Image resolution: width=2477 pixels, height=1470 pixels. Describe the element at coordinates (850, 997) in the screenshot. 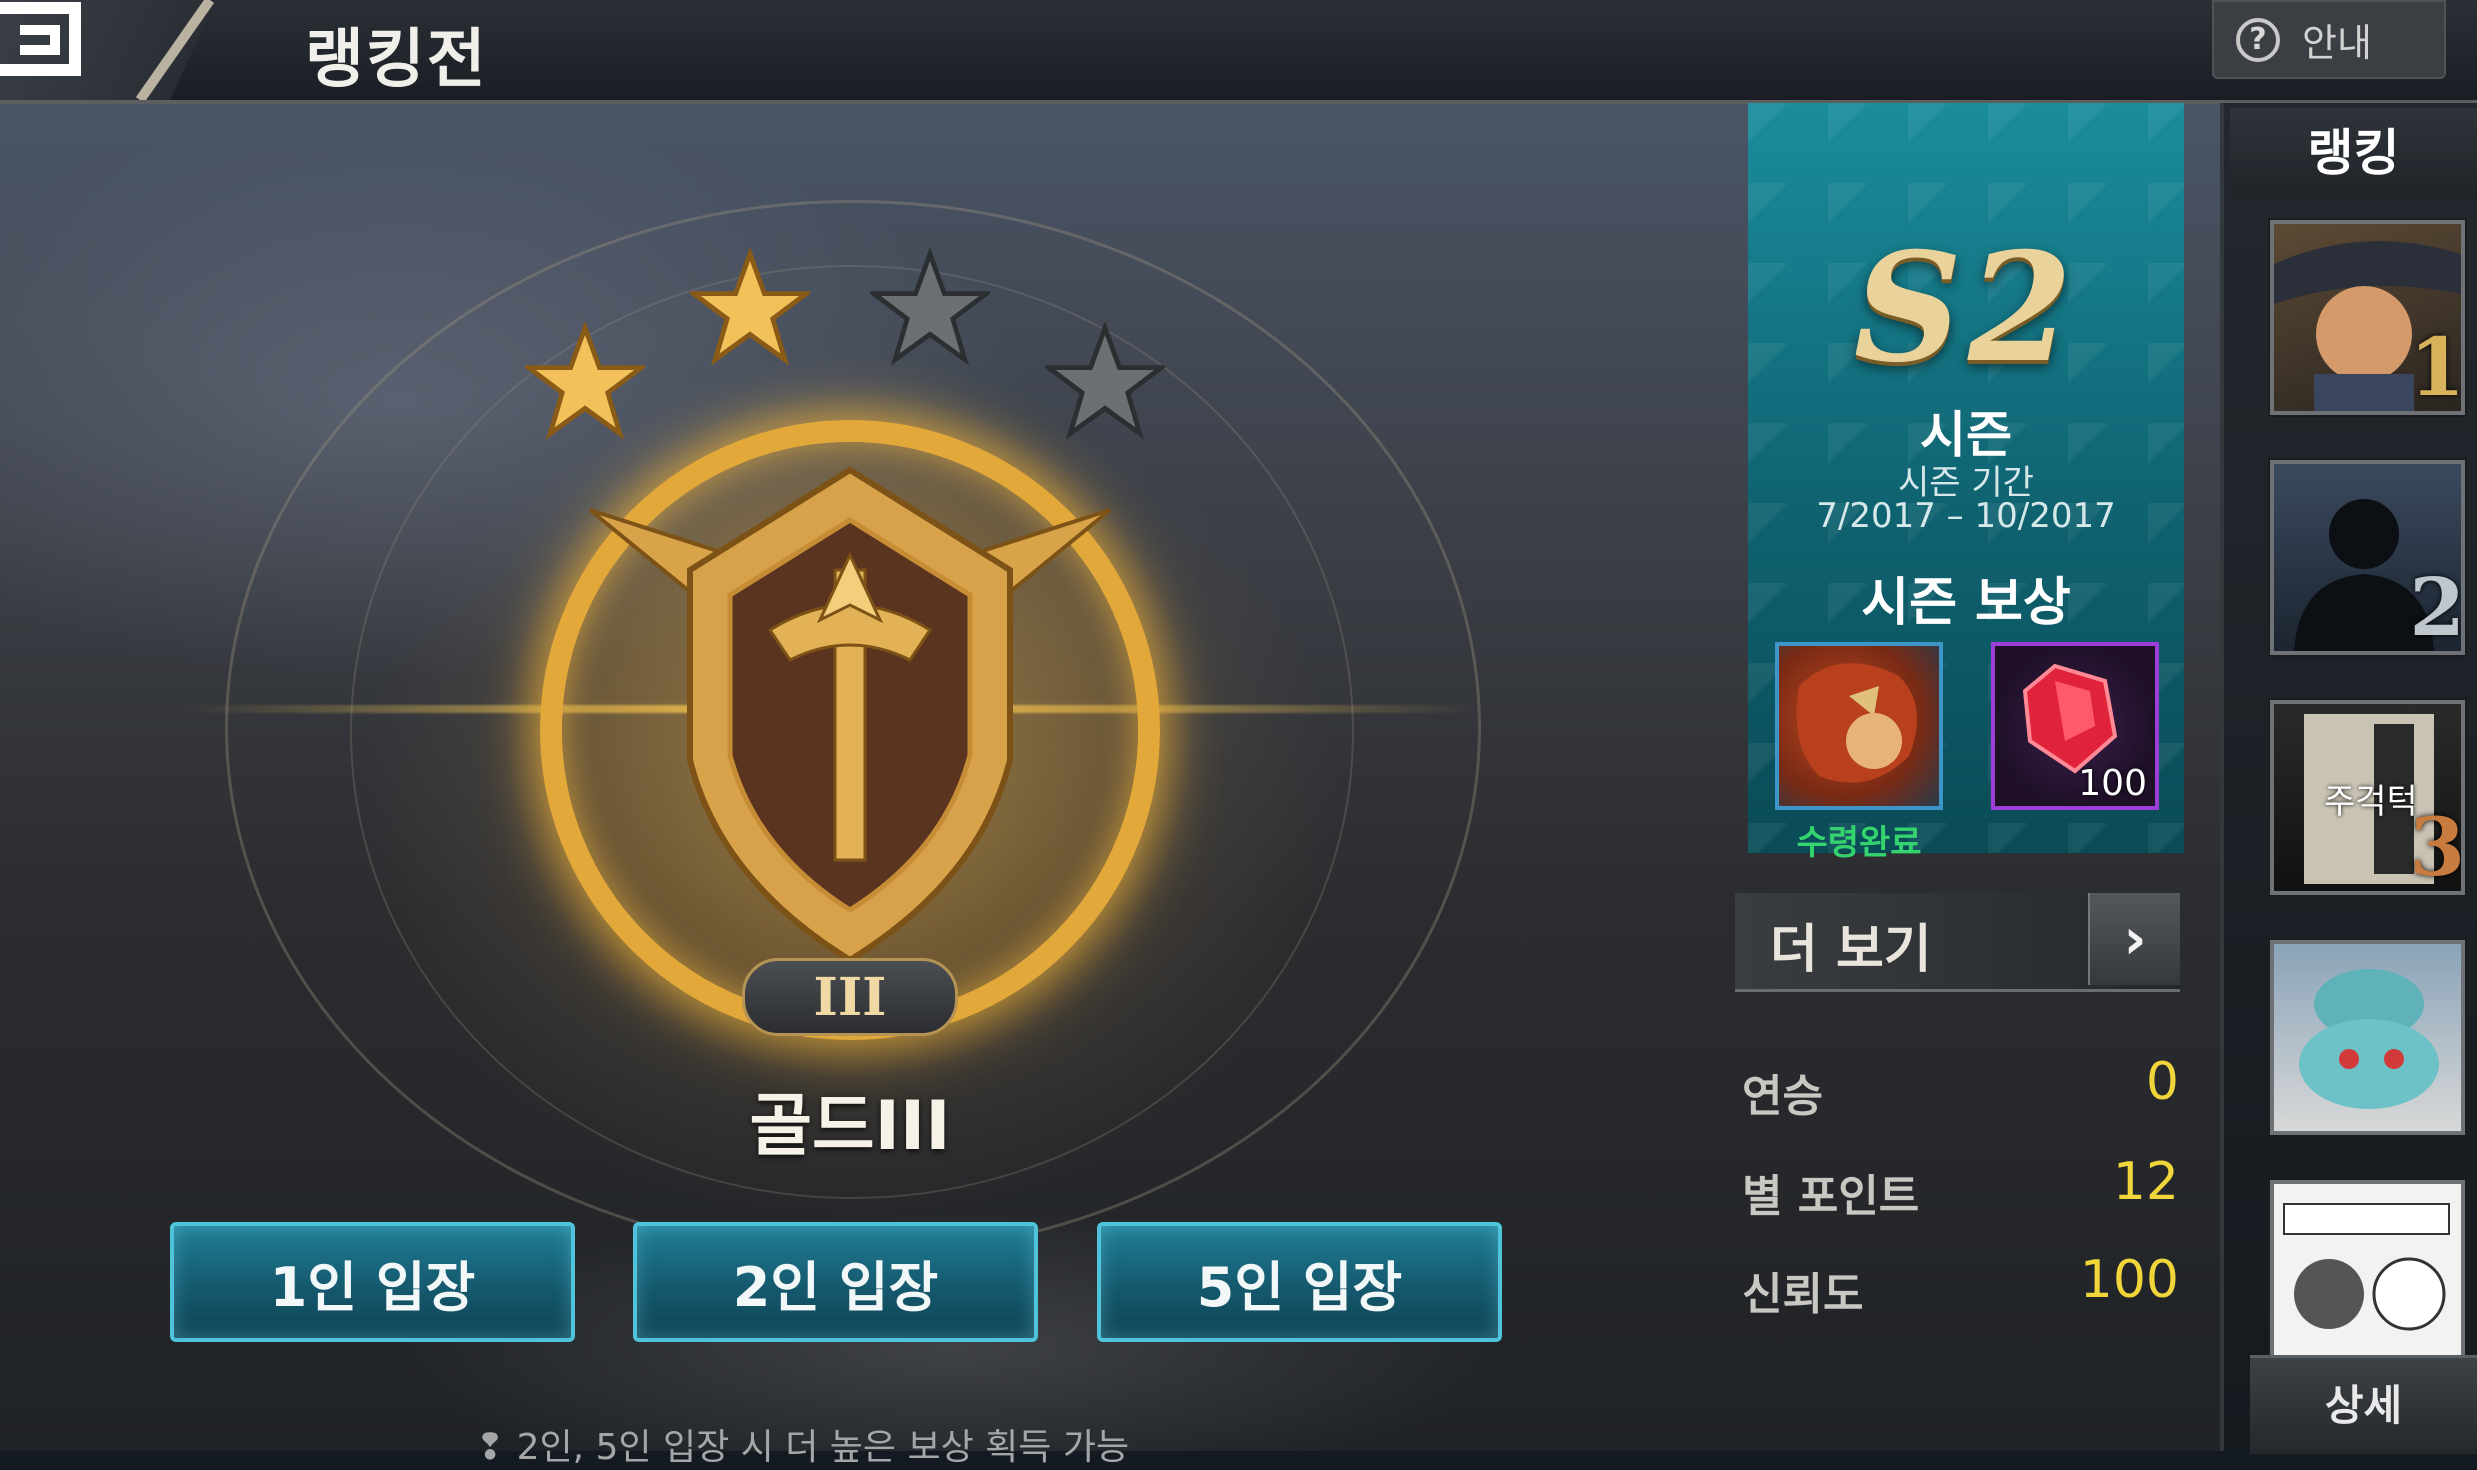

I see `tier-badge: III` at that location.